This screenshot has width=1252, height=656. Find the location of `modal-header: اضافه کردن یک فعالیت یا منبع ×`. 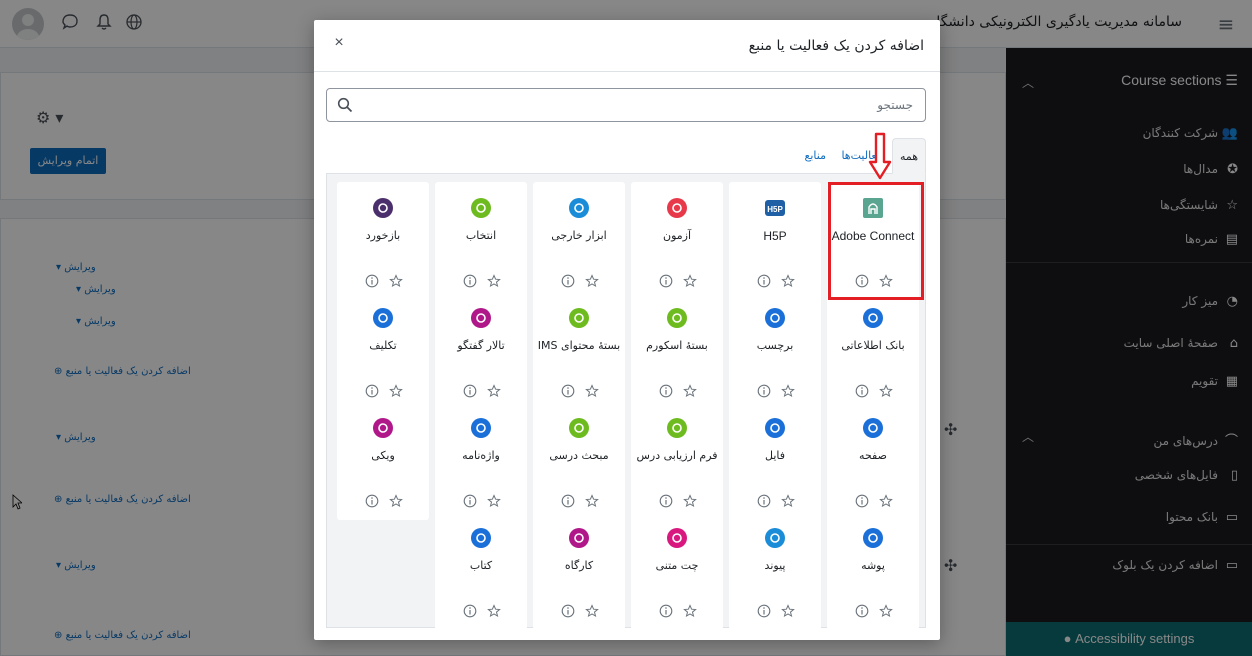

modal-header: اضافه کردن یک فعالیت یا منبع × is located at coordinates (627, 46).